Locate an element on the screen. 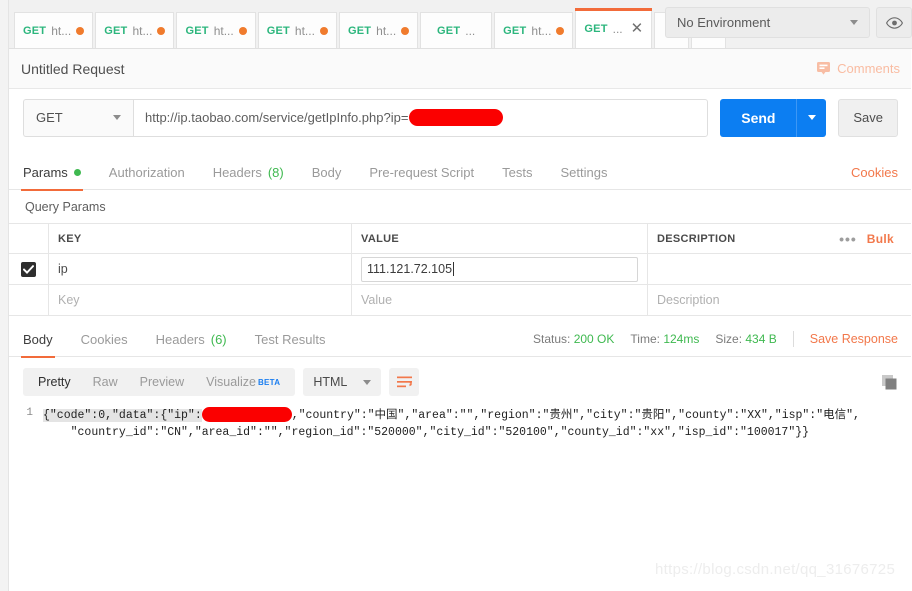 Image resolution: width=912 pixels, height=591 pixels. tab-tests: Tests is located at coordinates (517, 172).